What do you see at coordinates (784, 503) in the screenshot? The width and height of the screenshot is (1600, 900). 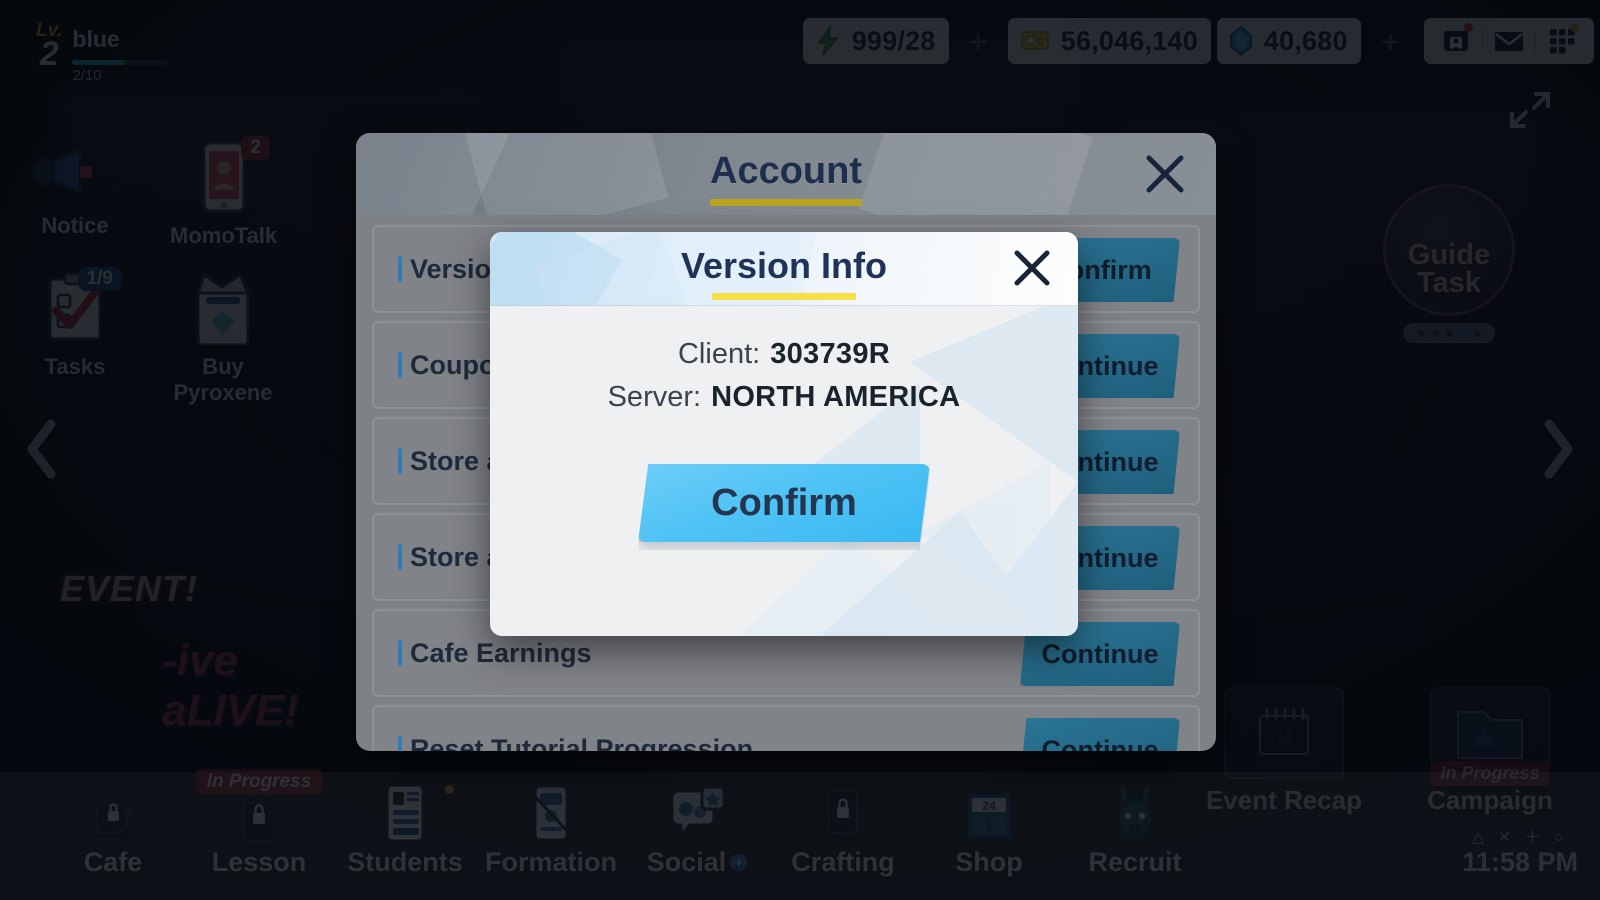 I see `confirm-button: Confirm` at bounding box center [784, 503].